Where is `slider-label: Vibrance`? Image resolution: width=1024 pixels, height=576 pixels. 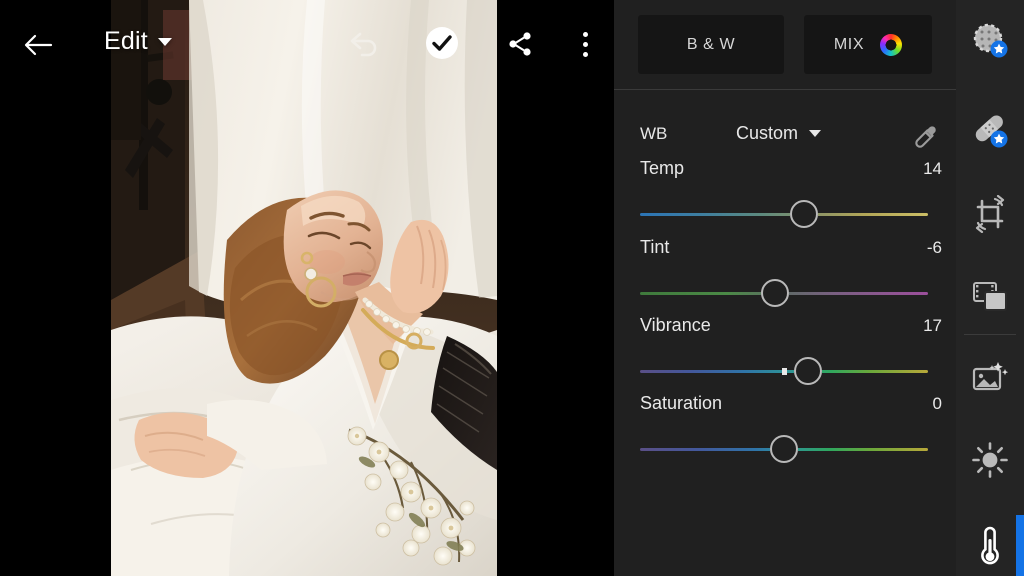 slider-label: Vibrance is located at coordinates (675, 325).